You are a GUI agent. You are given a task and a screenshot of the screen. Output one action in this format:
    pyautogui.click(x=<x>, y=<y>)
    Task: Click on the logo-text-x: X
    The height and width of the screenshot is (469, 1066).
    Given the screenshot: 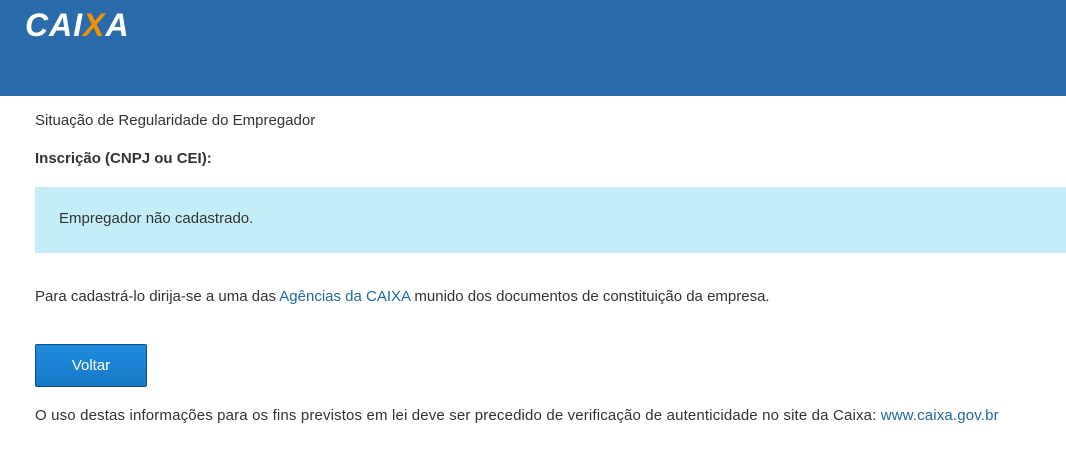 What is the action you would take?
    pyautogui.click(x=94, y=25)
    